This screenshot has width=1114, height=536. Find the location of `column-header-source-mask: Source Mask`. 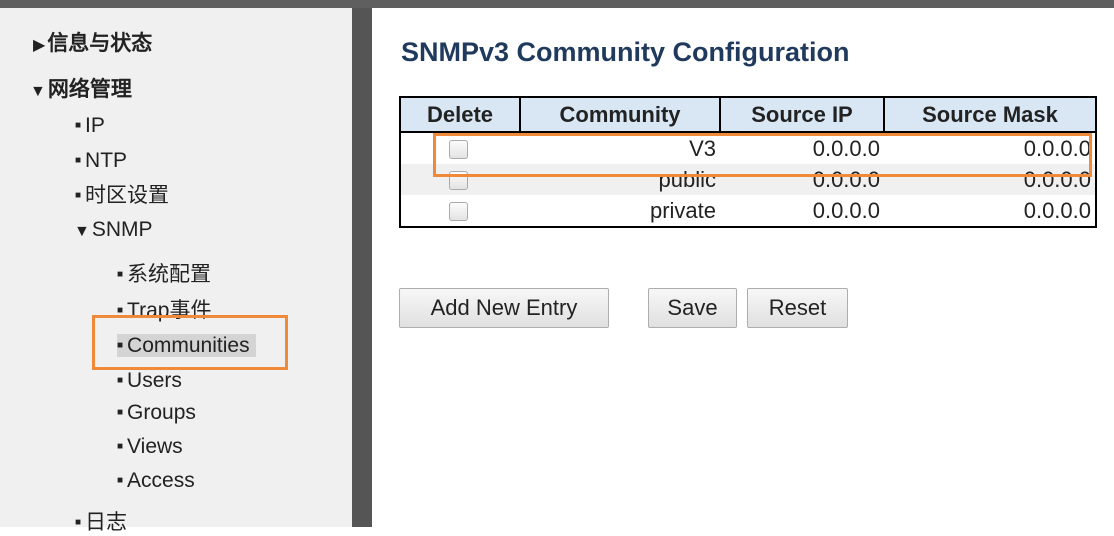

column-header-source-mask: Source Mask is located at coordinates (990, 114).